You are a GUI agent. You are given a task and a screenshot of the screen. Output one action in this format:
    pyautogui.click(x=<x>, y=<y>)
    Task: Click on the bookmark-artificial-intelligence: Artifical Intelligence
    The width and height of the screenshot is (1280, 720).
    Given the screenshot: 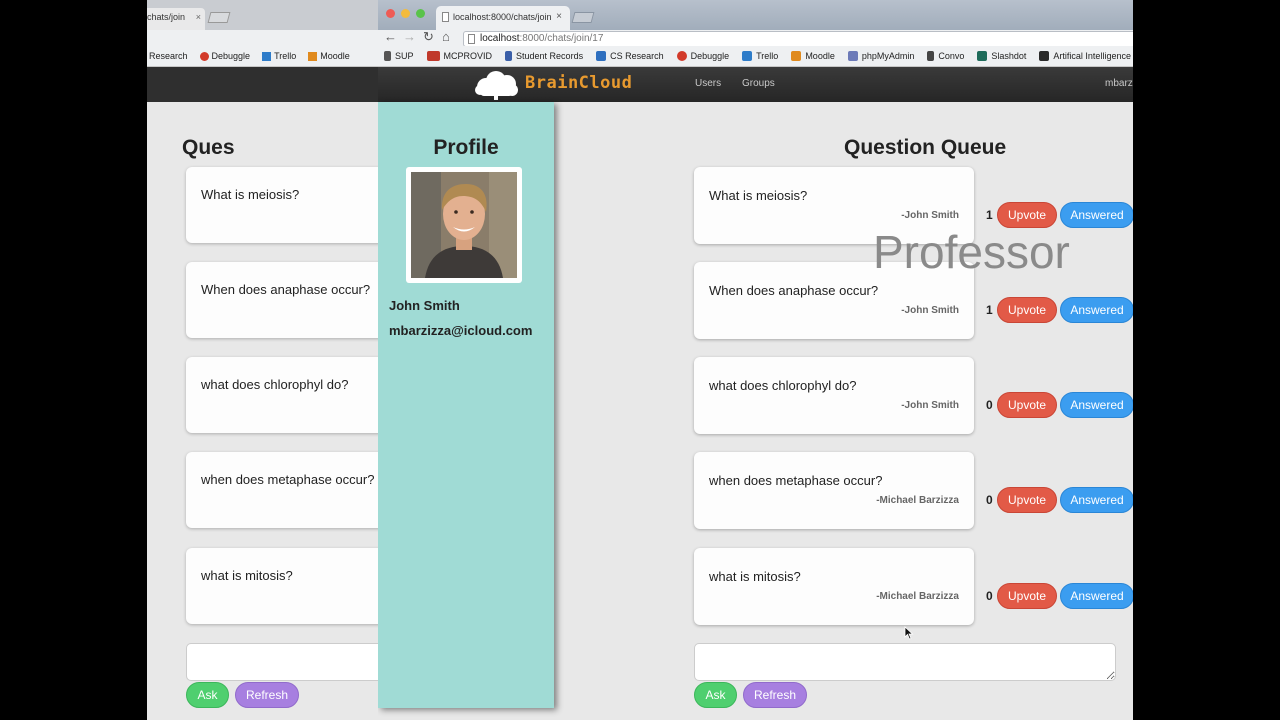 What is the action you would take?
    pyautogui.click(x=1085, y=56)
    